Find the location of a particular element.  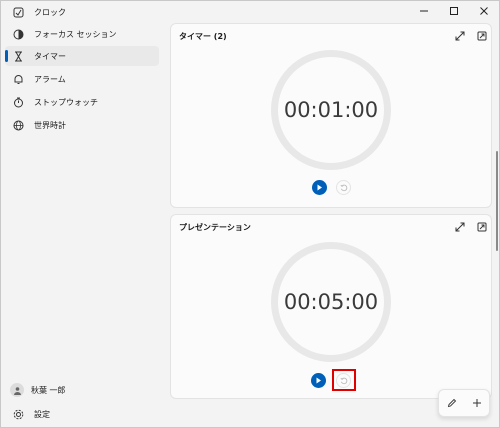

avatar is located at coordinates (17, 390).